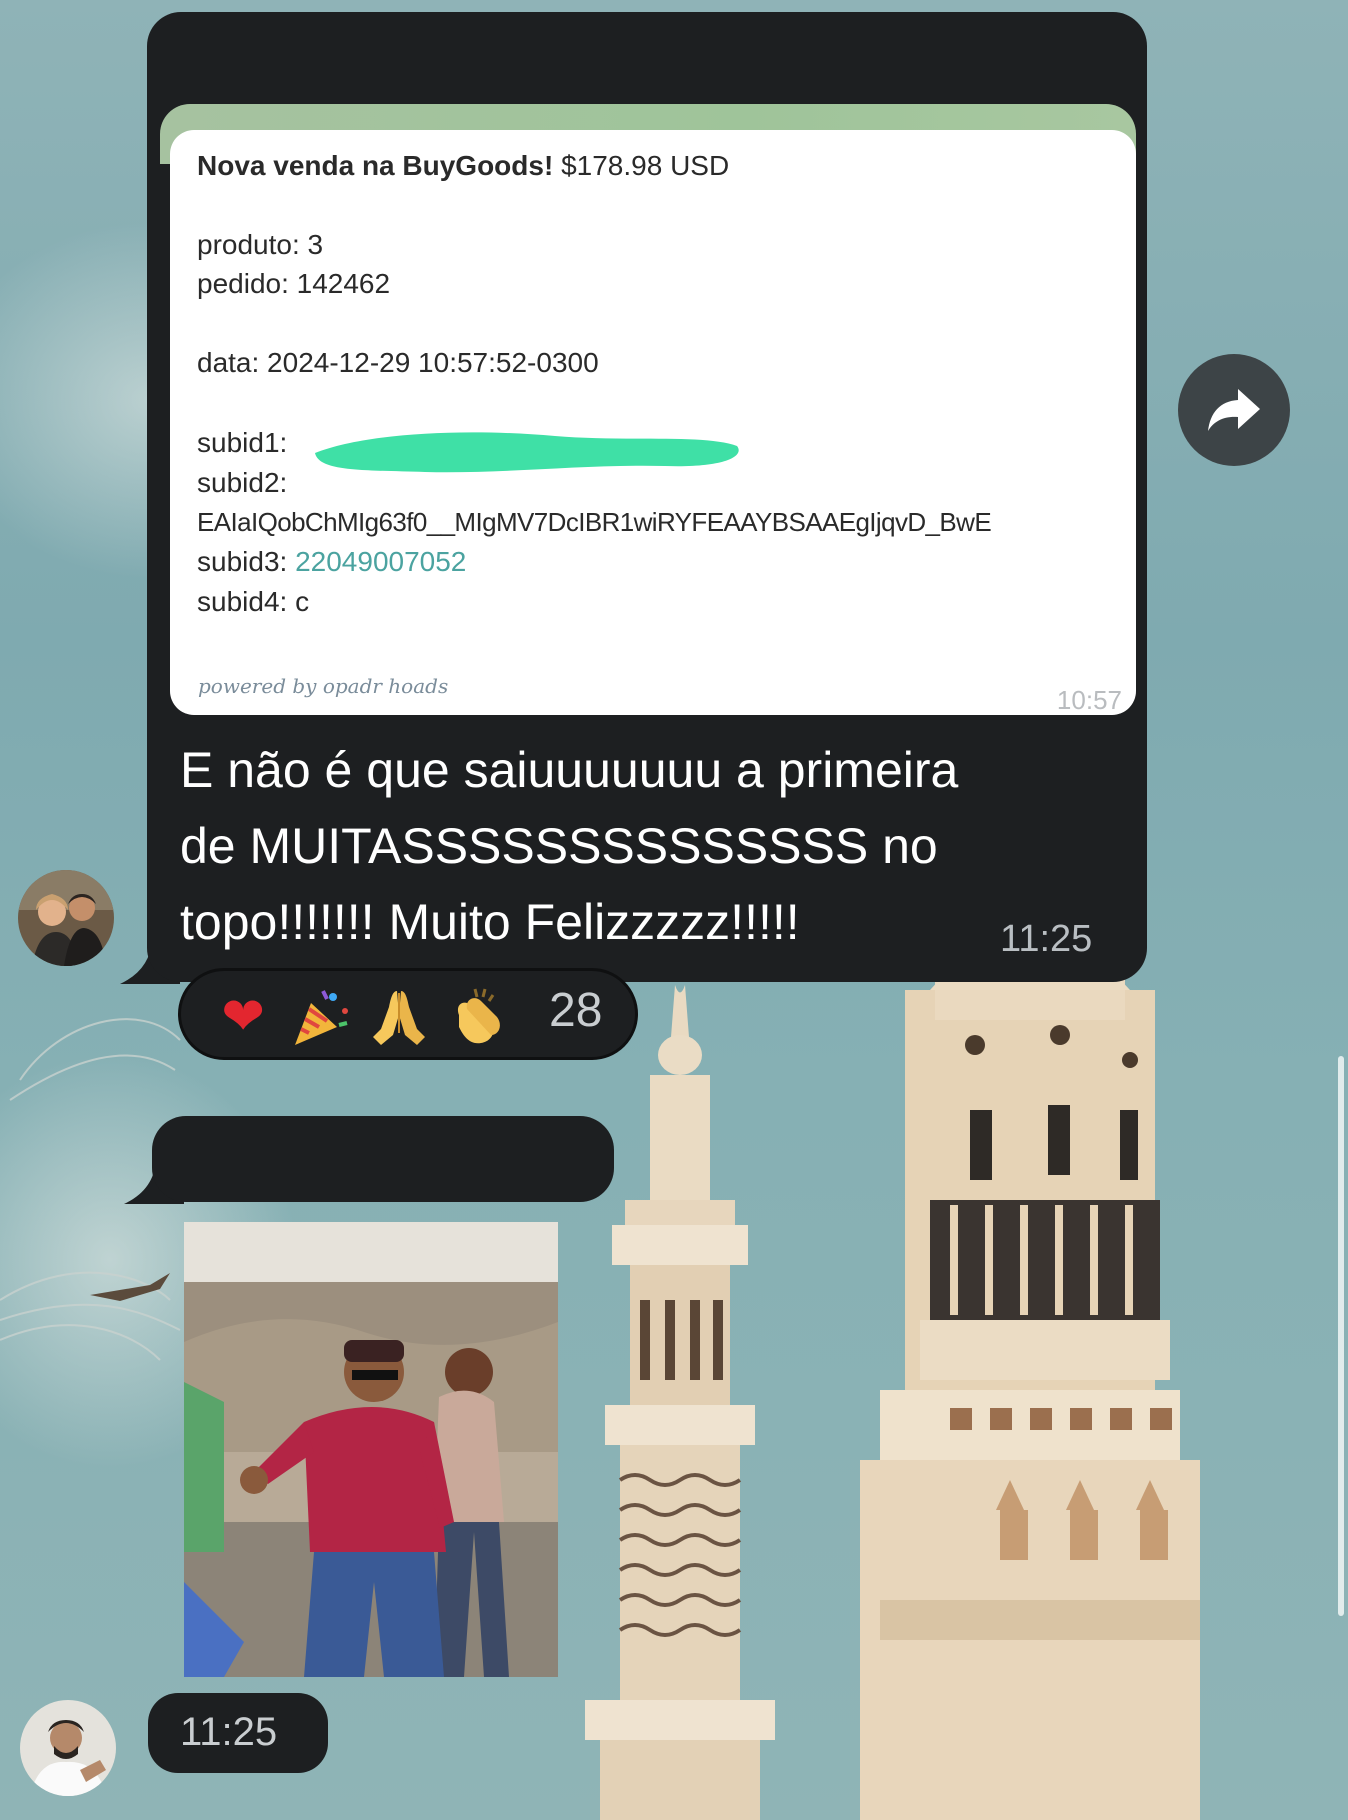 The width and height of the screenshot is (1348, 1820). Describe the element at coordinates (477, 1017) in the screenshot. I see `clapping-hands-icon` at that location.